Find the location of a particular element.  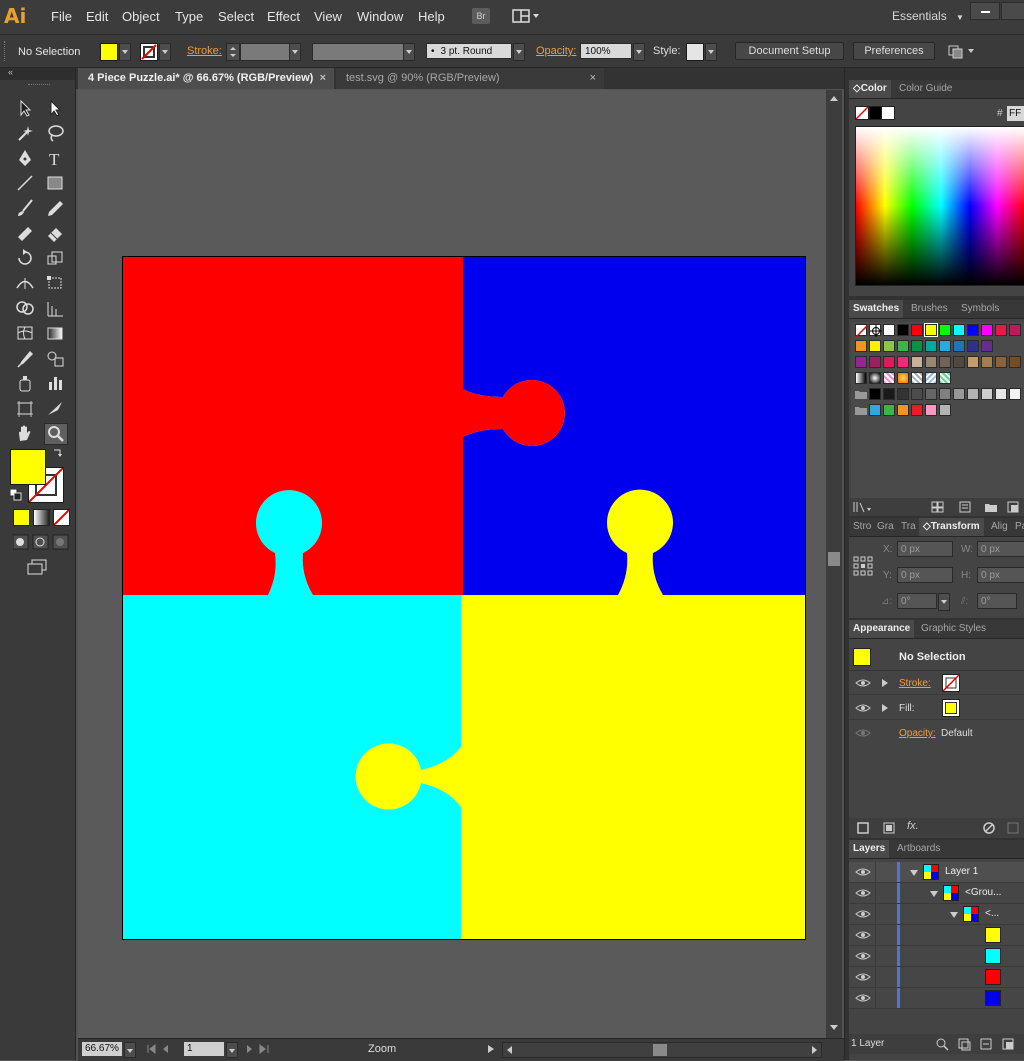

swatch-pattern-gray is located at coordinates (917, 378).